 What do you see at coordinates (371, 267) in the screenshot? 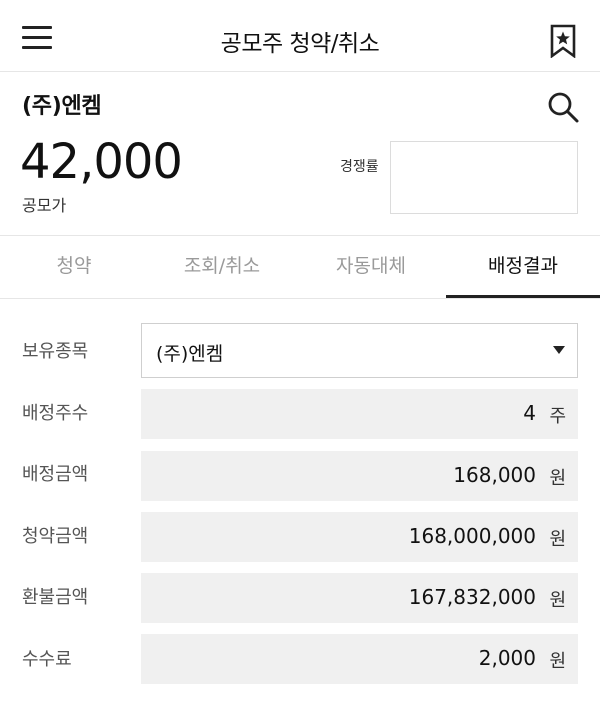
I see `tab-auto-transfer: 자동대체` at bounding box center [371, 267].